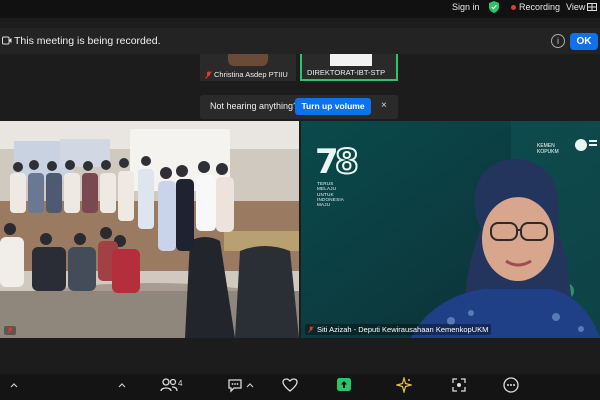 The width and height of the screenshot is (600, 400). I want to click on participants-count: 4, so click(180, 383).